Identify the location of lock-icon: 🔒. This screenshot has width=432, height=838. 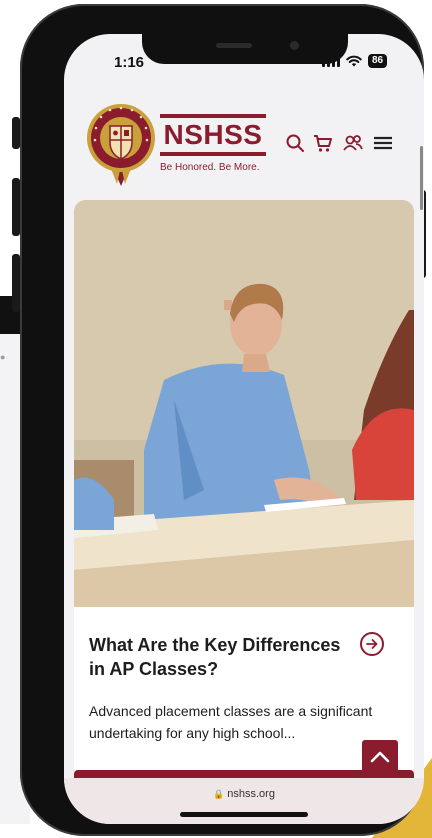
(219, 794).